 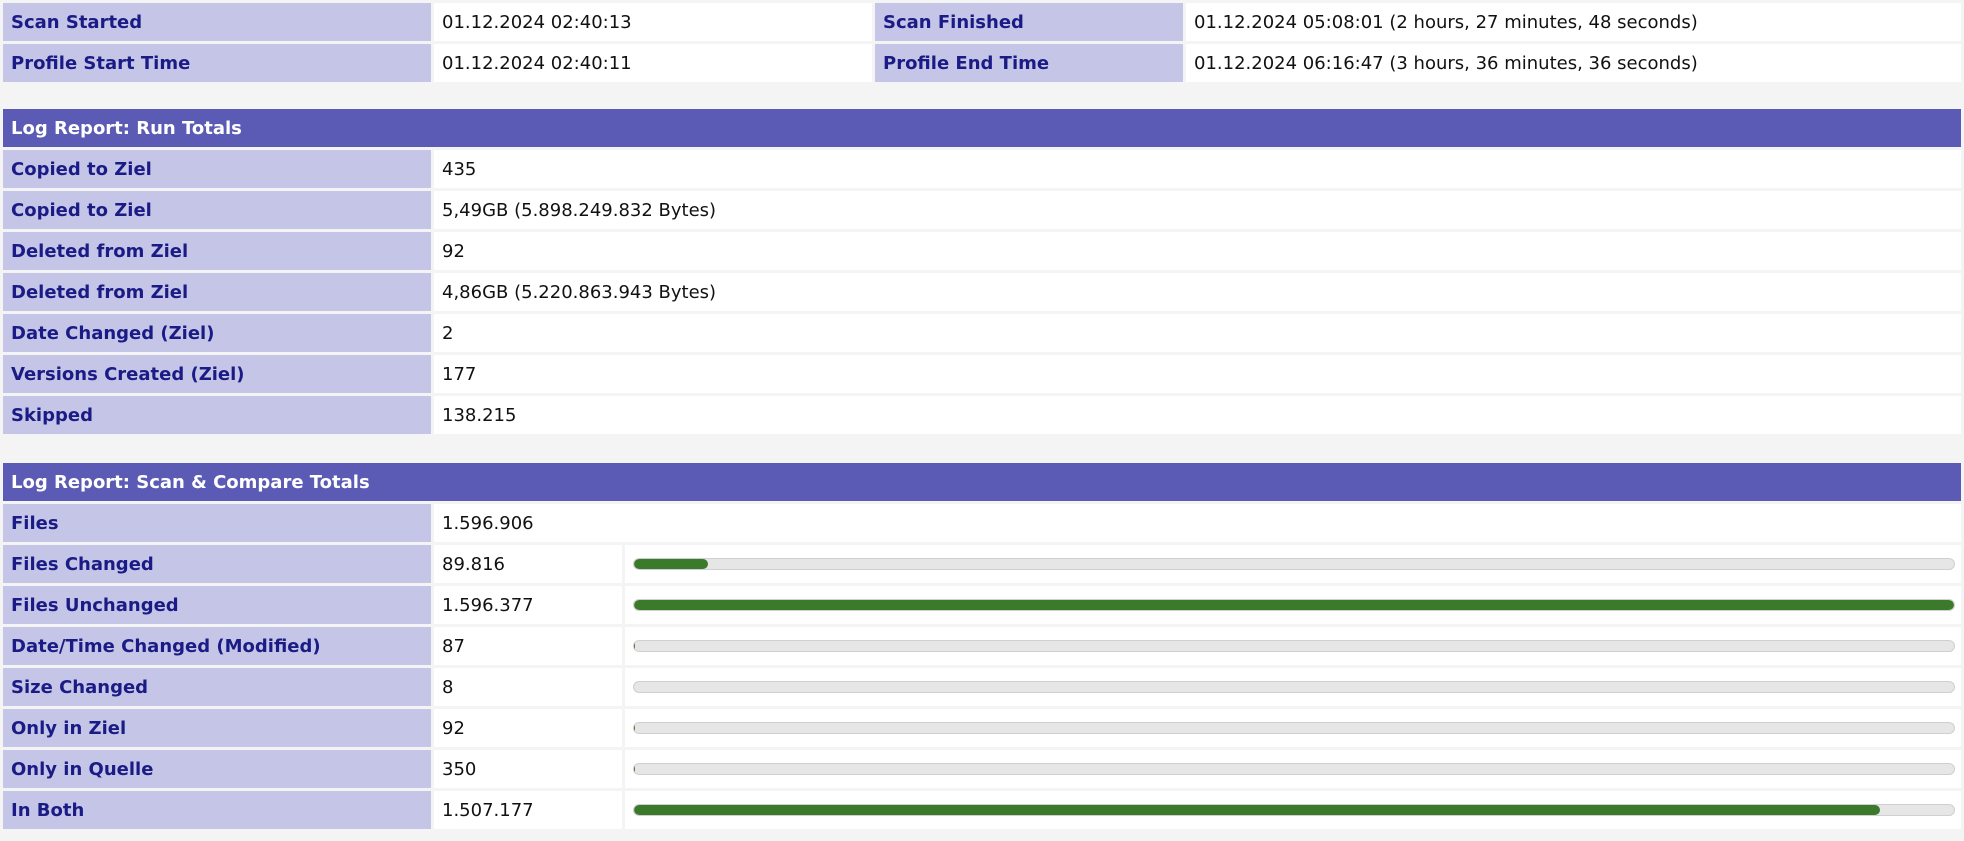 What do you see at coordinates (528, 646) in the screenshot?
I see `row-value: 87` at bounding box center [528, 646].